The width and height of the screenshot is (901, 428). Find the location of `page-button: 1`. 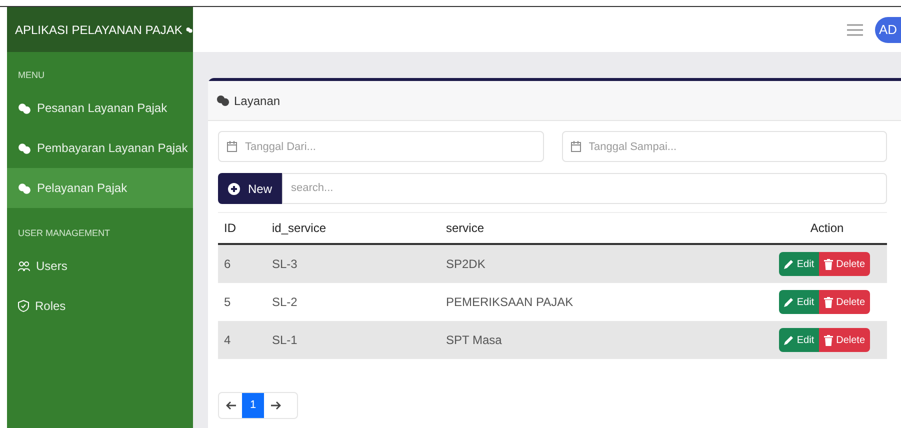

page-button: 1 is located at coordinates (253, 405).